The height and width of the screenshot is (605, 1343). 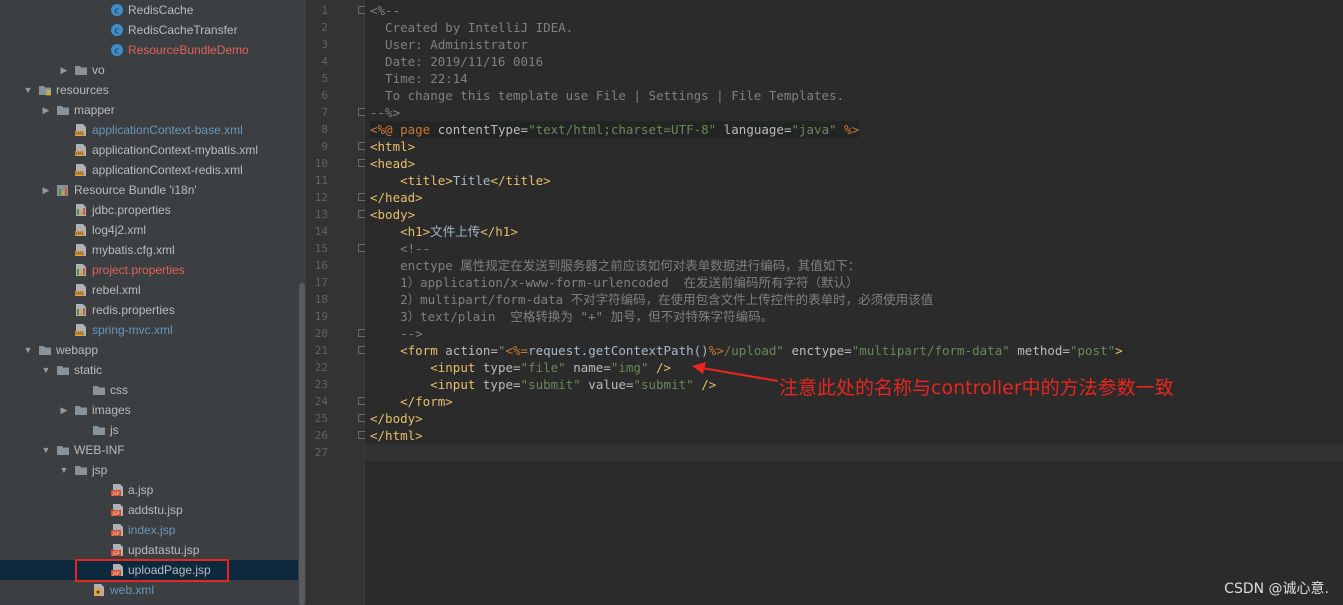 What do you see at coordinates (149, 290) in the screenshot?
I see `tree-item: XML rebel.xml` at bounding box center [149, 290].